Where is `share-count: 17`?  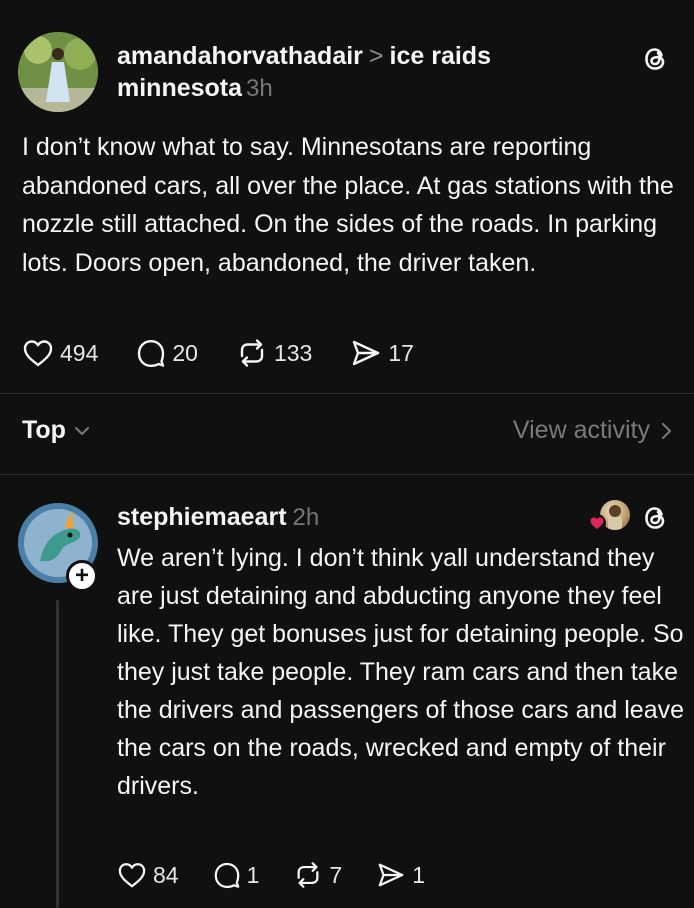 share-count: 17 is located at coordinates (401, 352).